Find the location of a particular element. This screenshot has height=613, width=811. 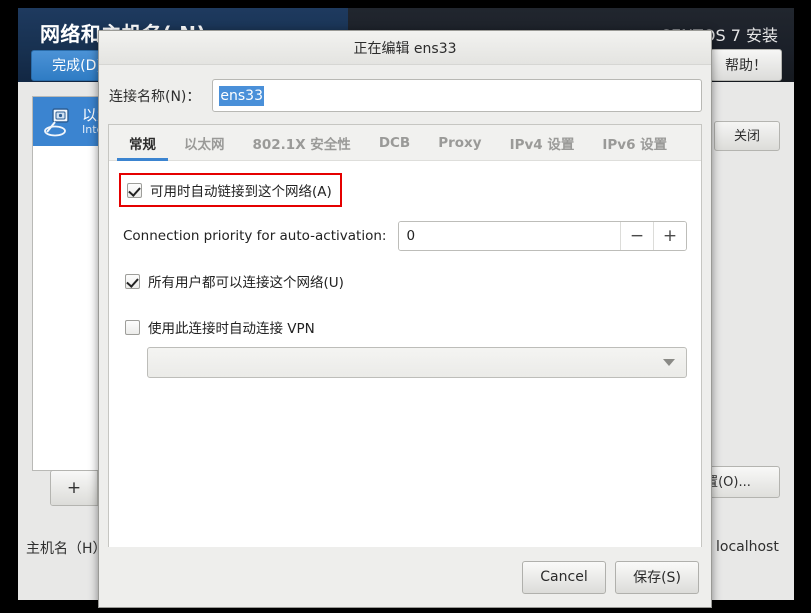

connection-name-row: 连接名称(N)： ens33 is located at coordinates (405, 95).